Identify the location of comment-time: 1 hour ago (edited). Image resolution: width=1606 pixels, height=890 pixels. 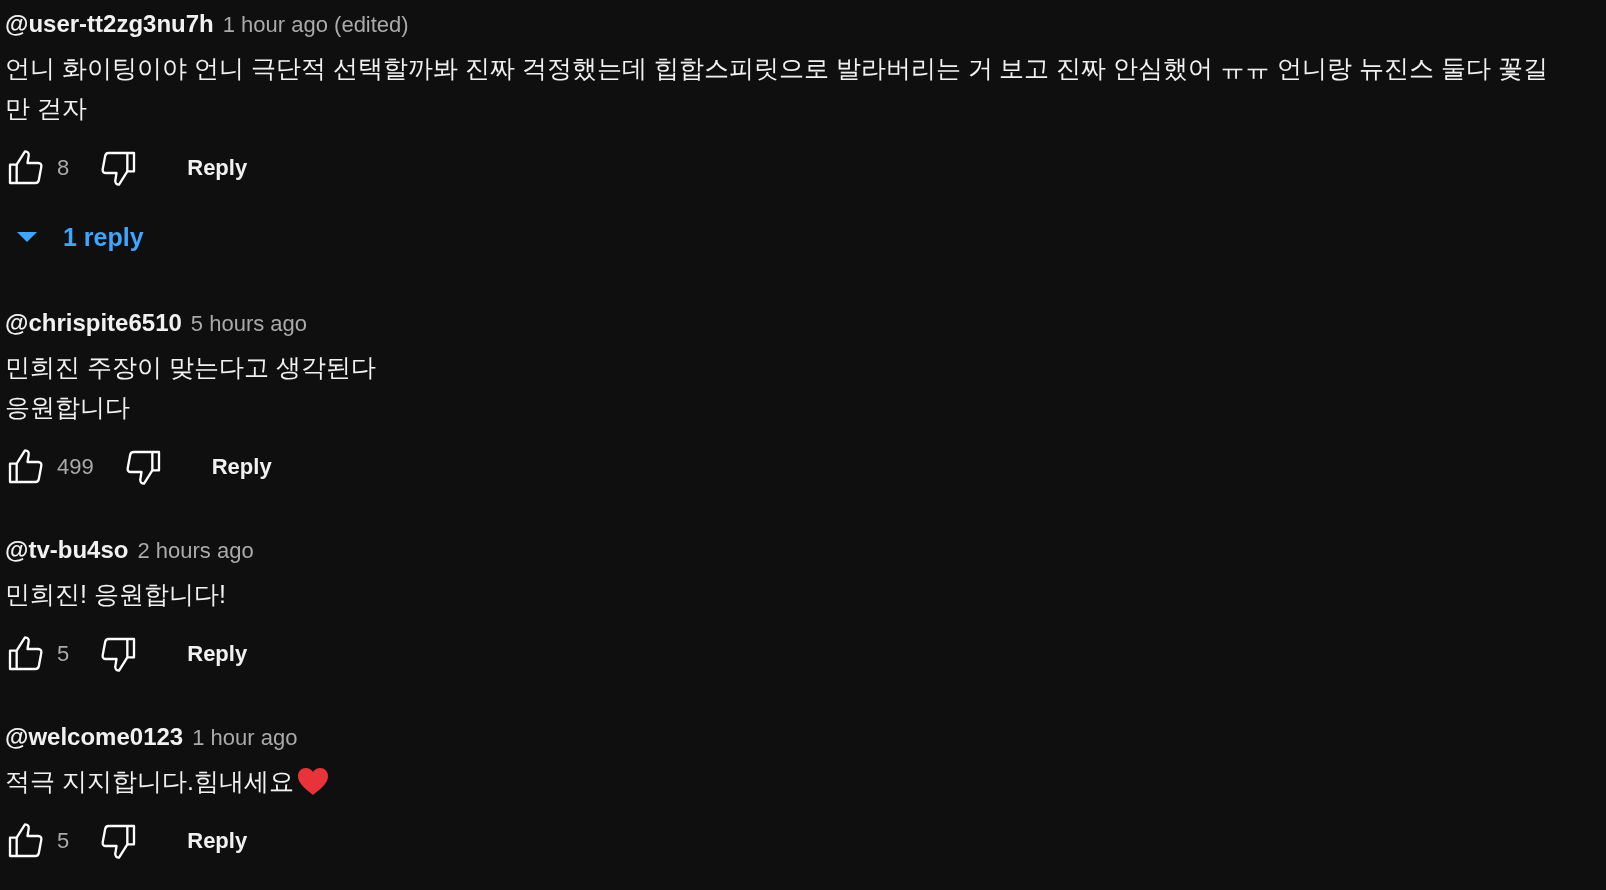
(315, 25).